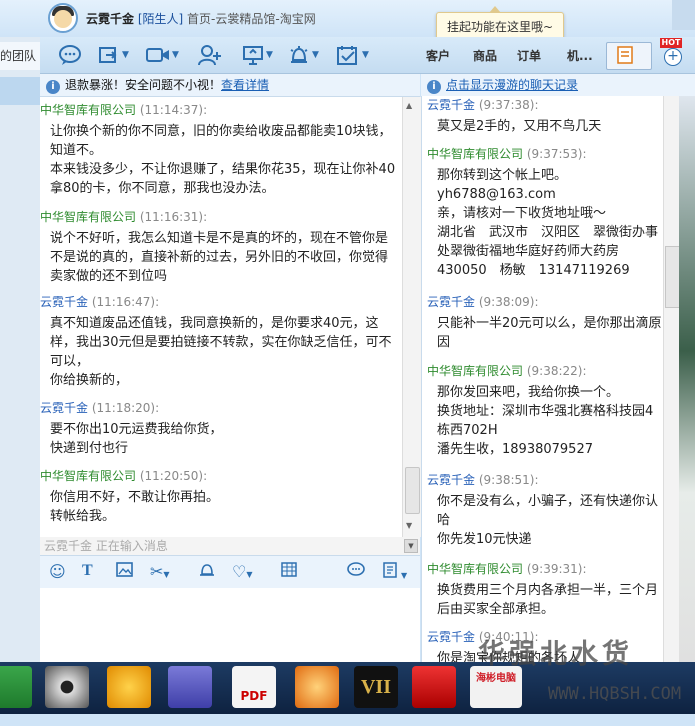 The image size is (695, 726). What do you see at coordinates (160, 571) in the screenshot?
I see `screenshot-icon: ✂▼` at bounding box center [160, 571].